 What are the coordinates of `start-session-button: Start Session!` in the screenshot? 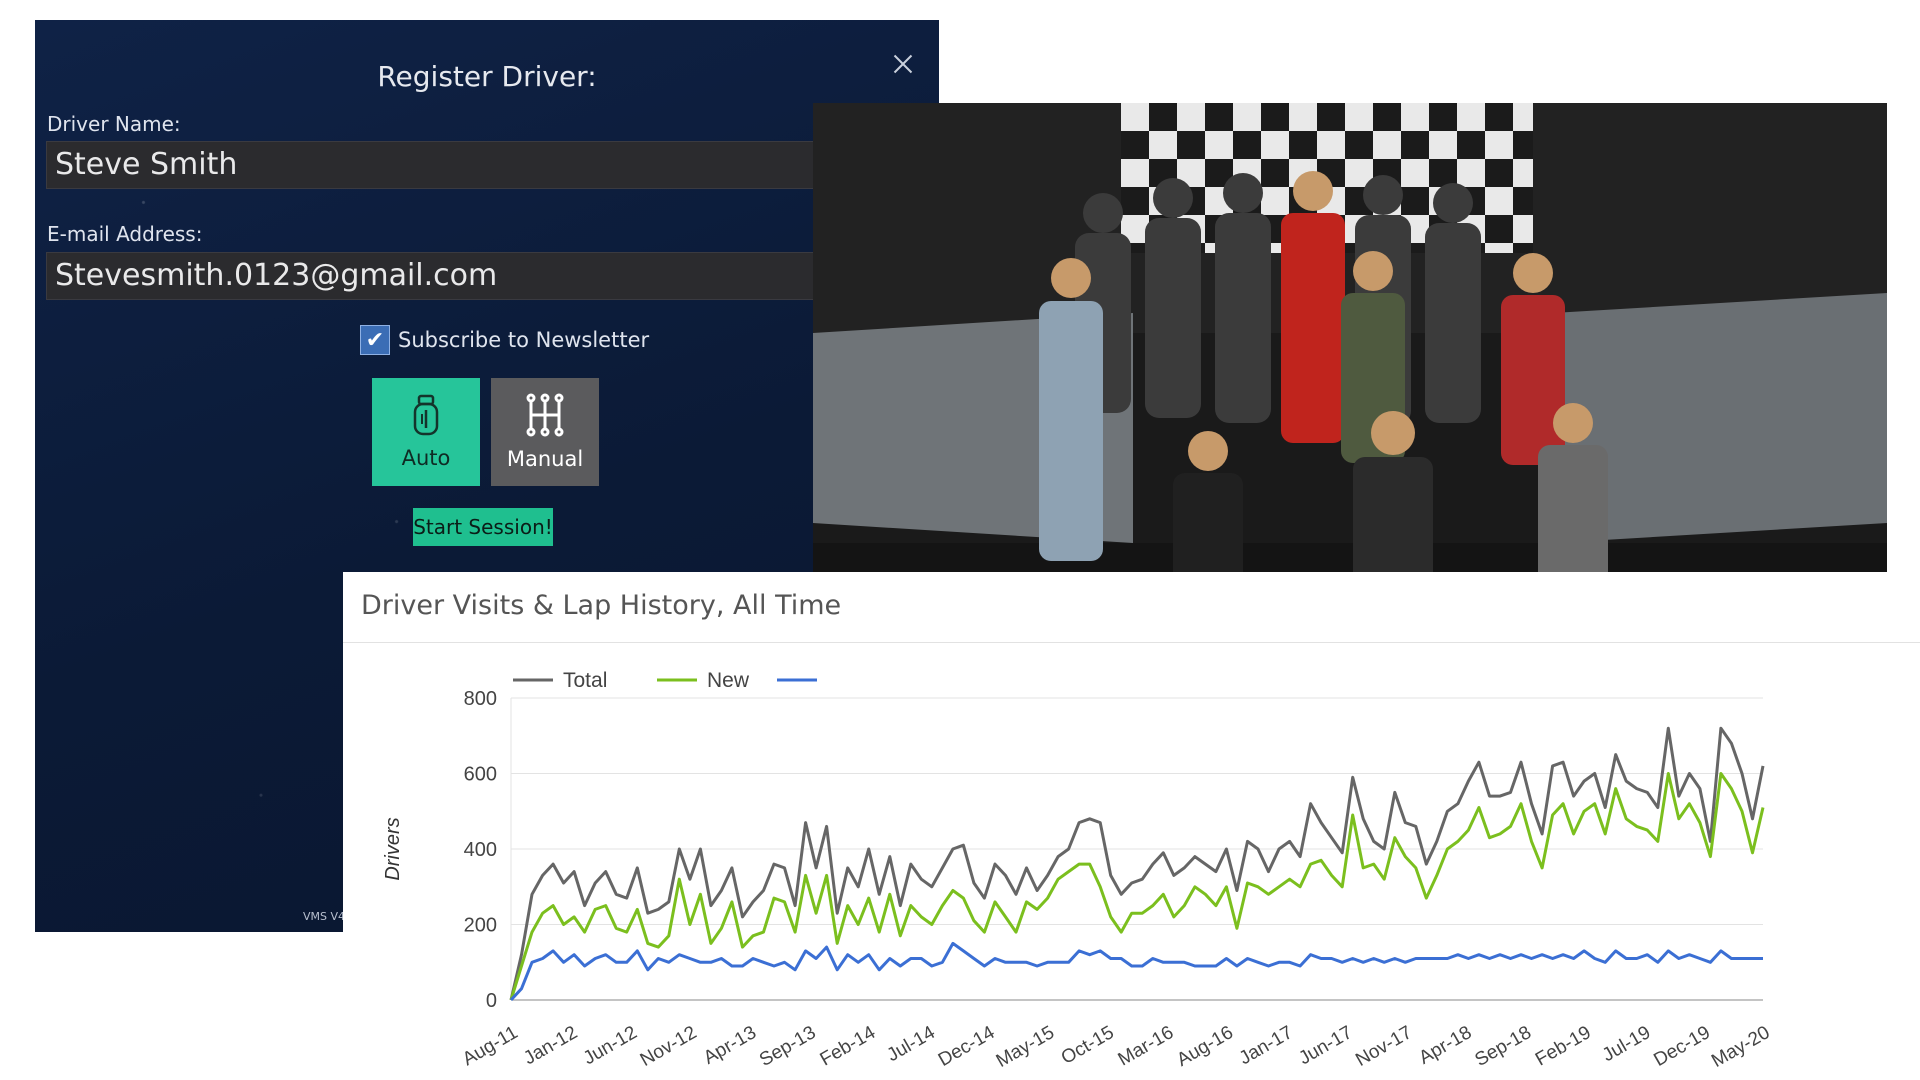 It's located at (483, 527).